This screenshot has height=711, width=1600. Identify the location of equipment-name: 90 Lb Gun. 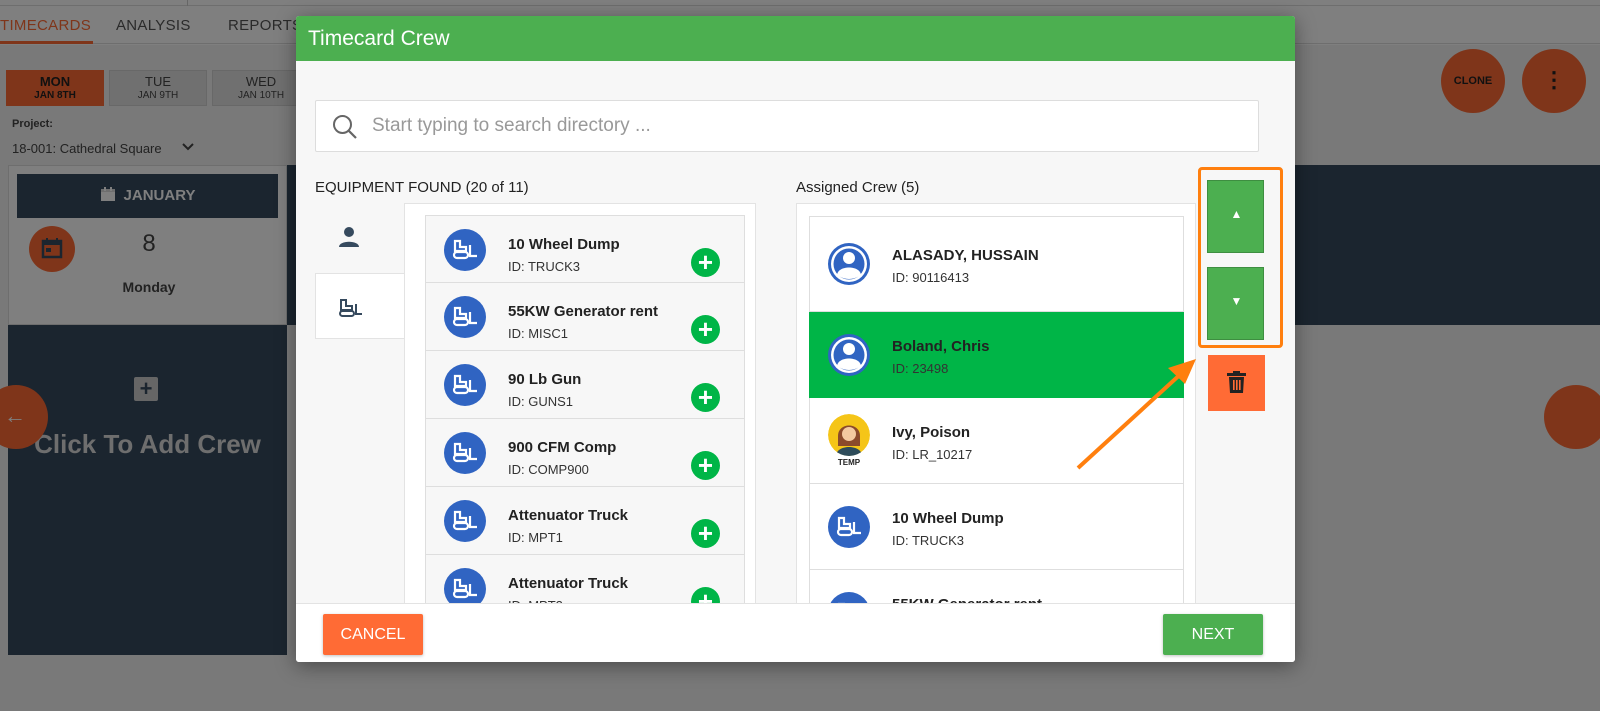
(545, 379).